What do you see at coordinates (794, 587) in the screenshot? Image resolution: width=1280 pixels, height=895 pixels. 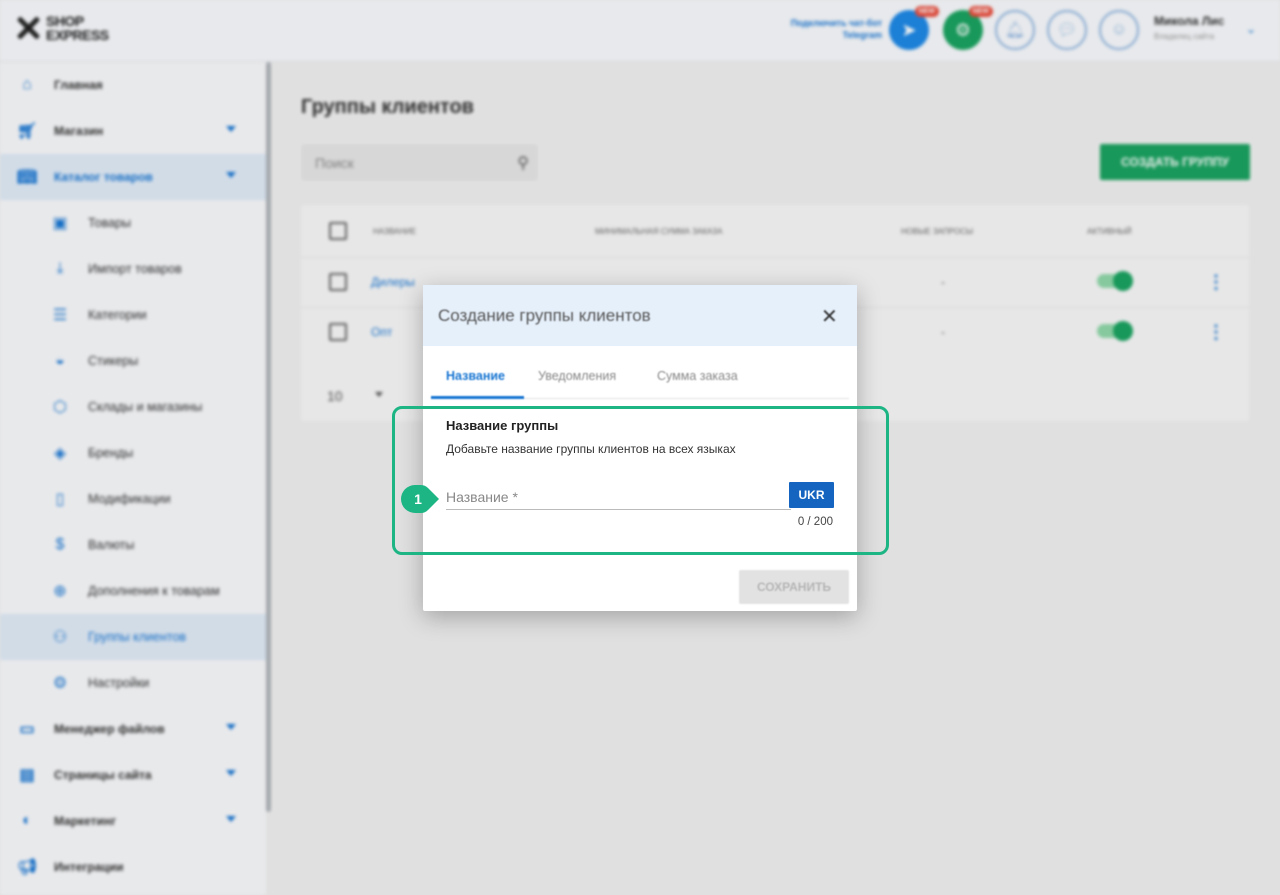 I see `save-button: СОХРАНИТЬ` at bounding box center [794, 587].